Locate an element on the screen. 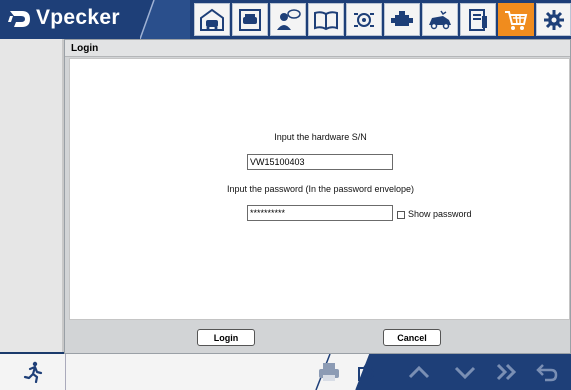 The image size is (571, 390). scroll-up-button is located at coordinates (419, 372).